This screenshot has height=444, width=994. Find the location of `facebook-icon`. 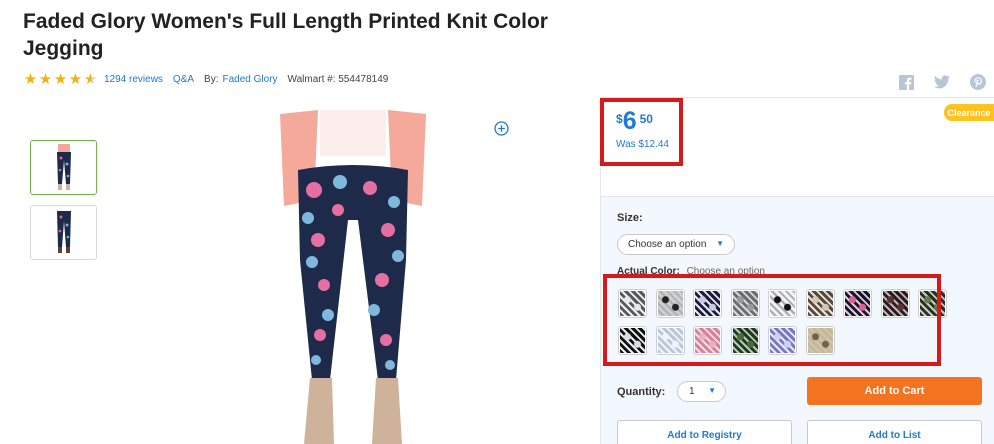

facebook-icon is located at coordinates (906, 82).